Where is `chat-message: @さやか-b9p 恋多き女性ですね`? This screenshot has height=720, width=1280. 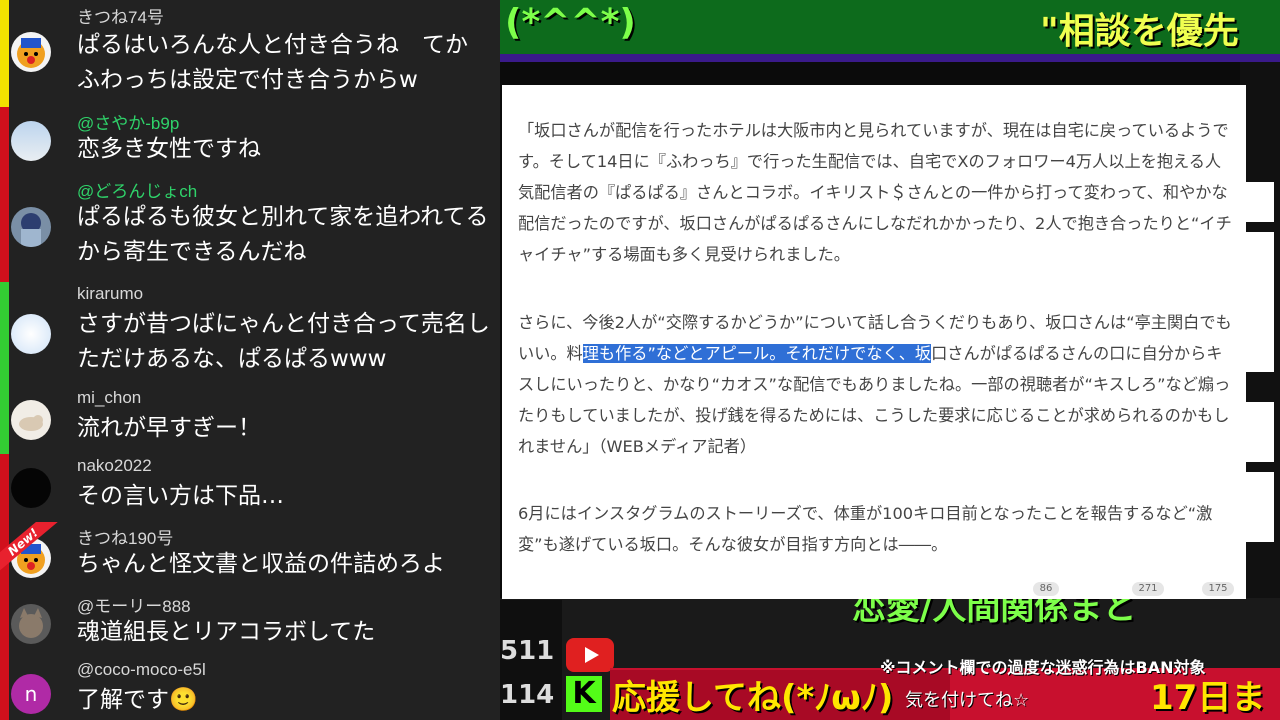 chat-message: @さやか-b9p 恋多き女性ですね is located at coordinates (250, 141).